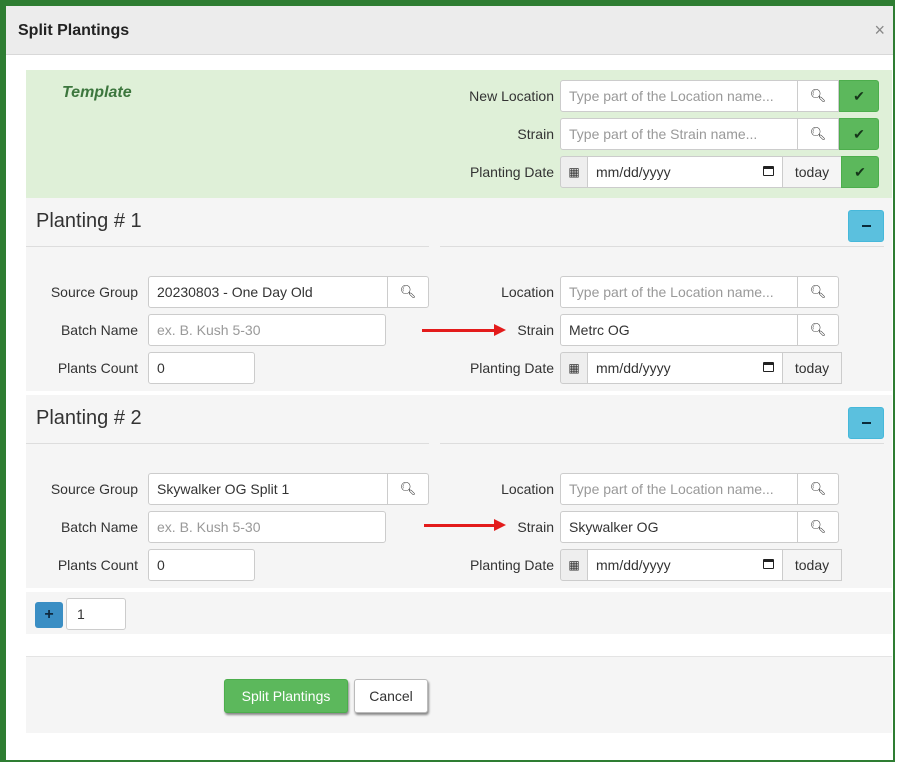 This screenshot has width=899, height=766. Describe the element at coordinates (449, 30) in the screenshot. I see `modal-header: Split Plantings ×` at that location.